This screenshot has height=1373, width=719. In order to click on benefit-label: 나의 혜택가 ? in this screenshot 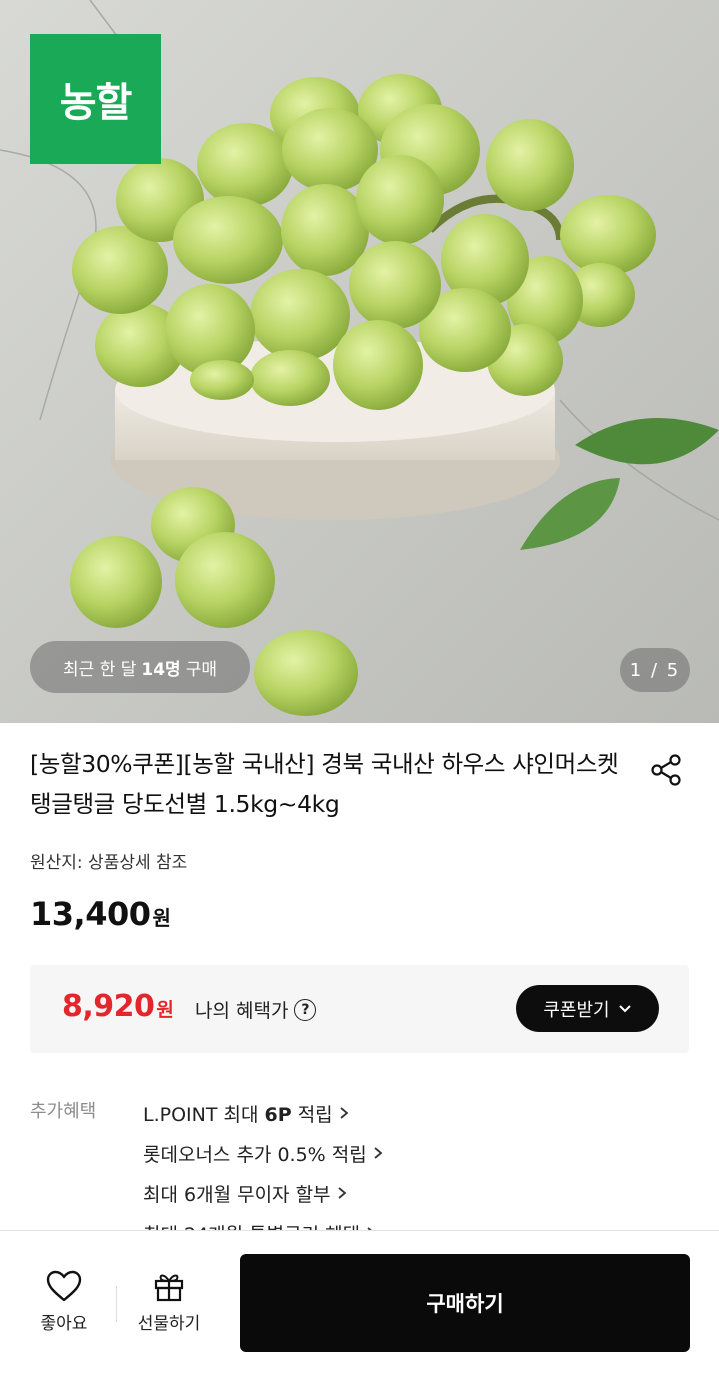, I will do `click(256, 1009)`.